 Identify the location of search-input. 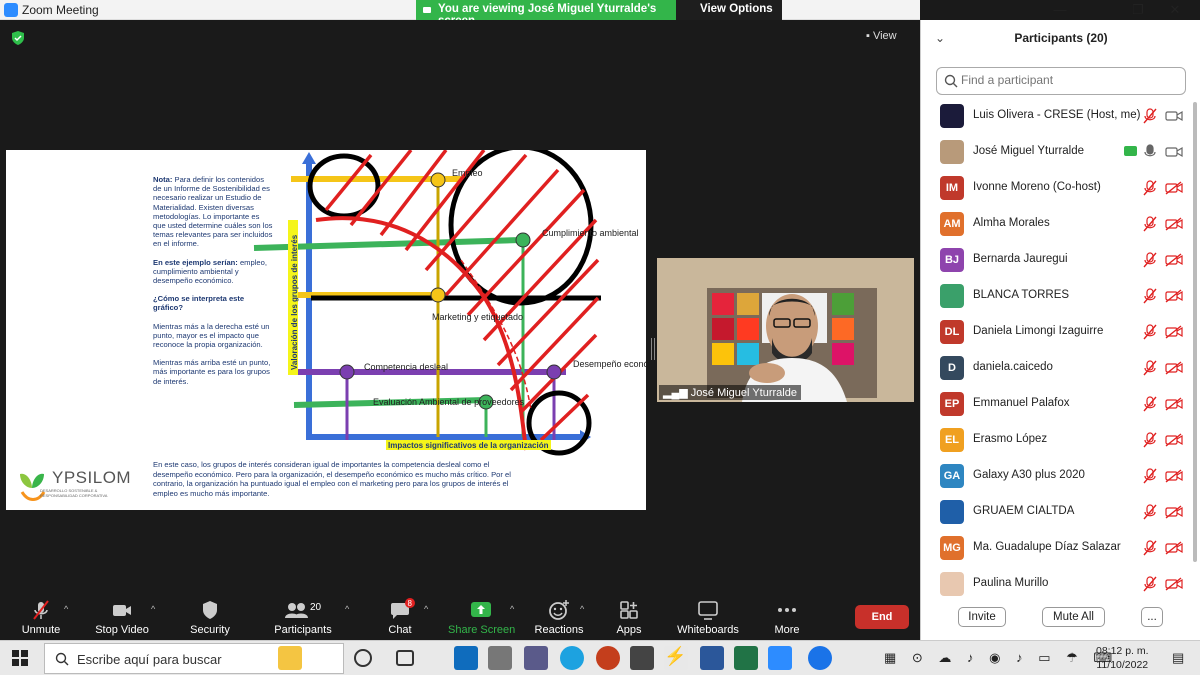
(1071, 80).